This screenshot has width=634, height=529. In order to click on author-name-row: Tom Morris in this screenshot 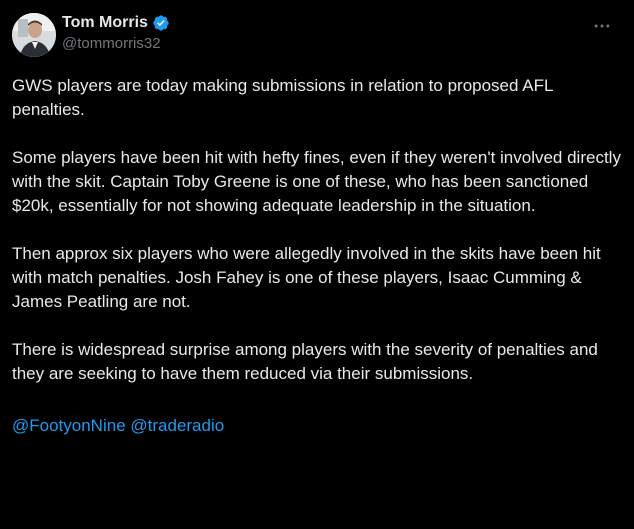, I will do `click(116, 23)`.